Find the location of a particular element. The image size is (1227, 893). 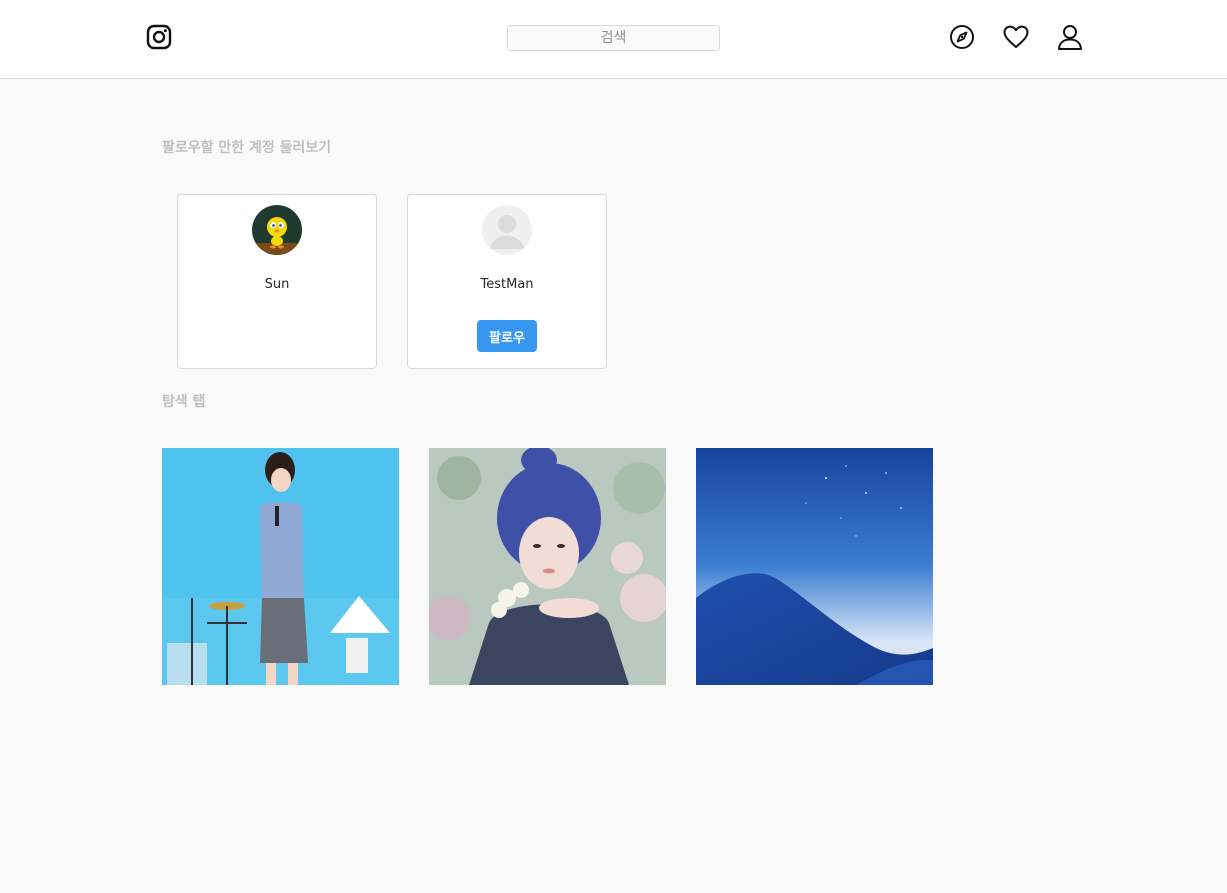

account-name: Sun is located at coordinates (277, 284).